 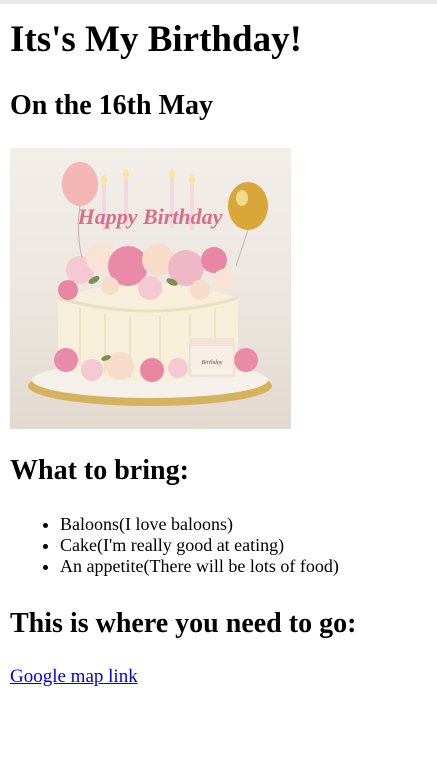 I want to click on date-heading: On the 16th May, so click(x=111, y=105).